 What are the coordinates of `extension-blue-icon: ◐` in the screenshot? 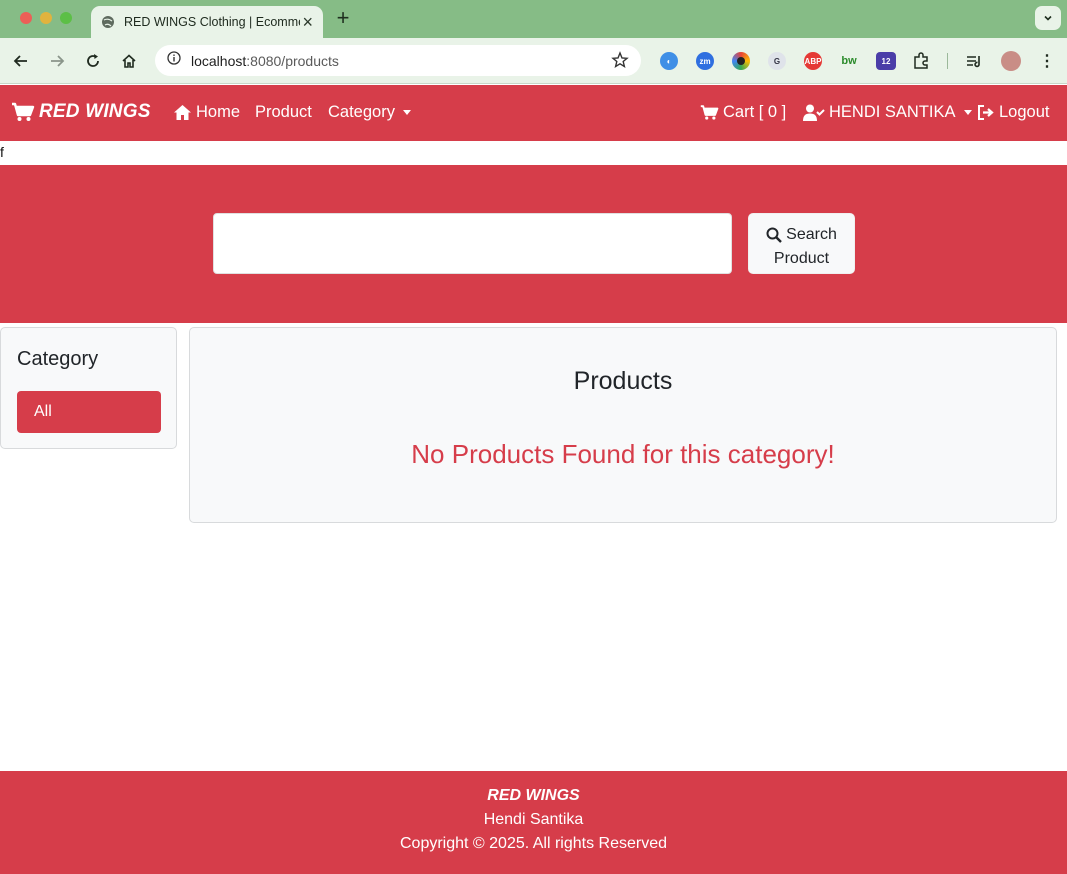 It's located at (669, 61).